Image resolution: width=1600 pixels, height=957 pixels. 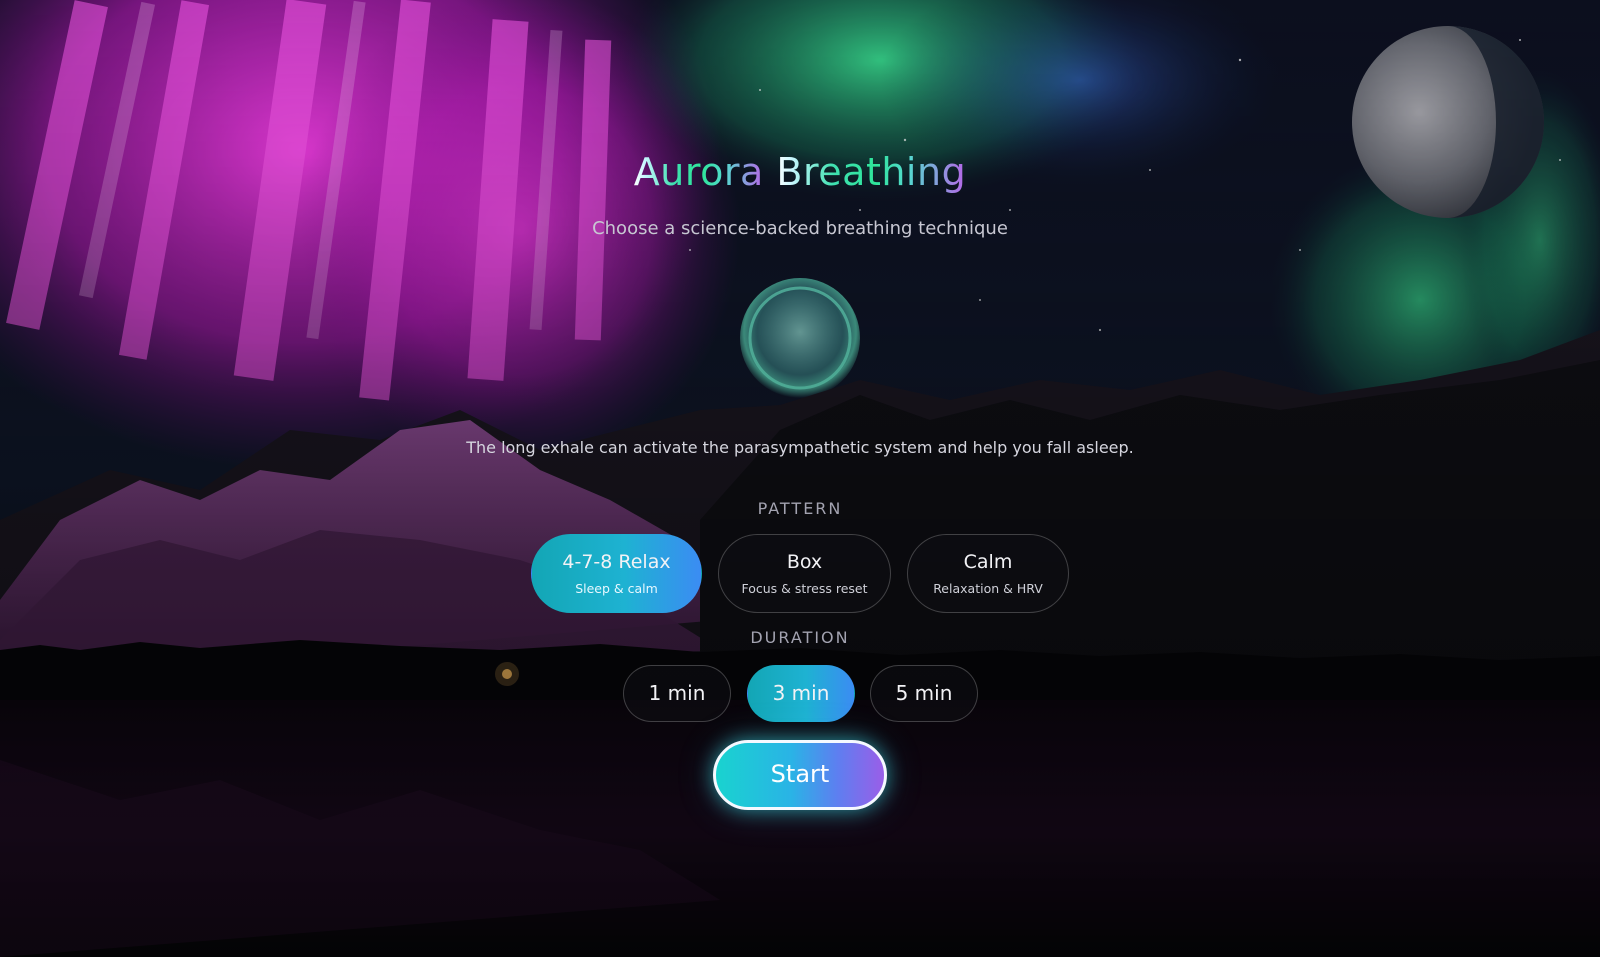 I want to click on duration-option-5-min: 5 min, so click(x=924, y=693).